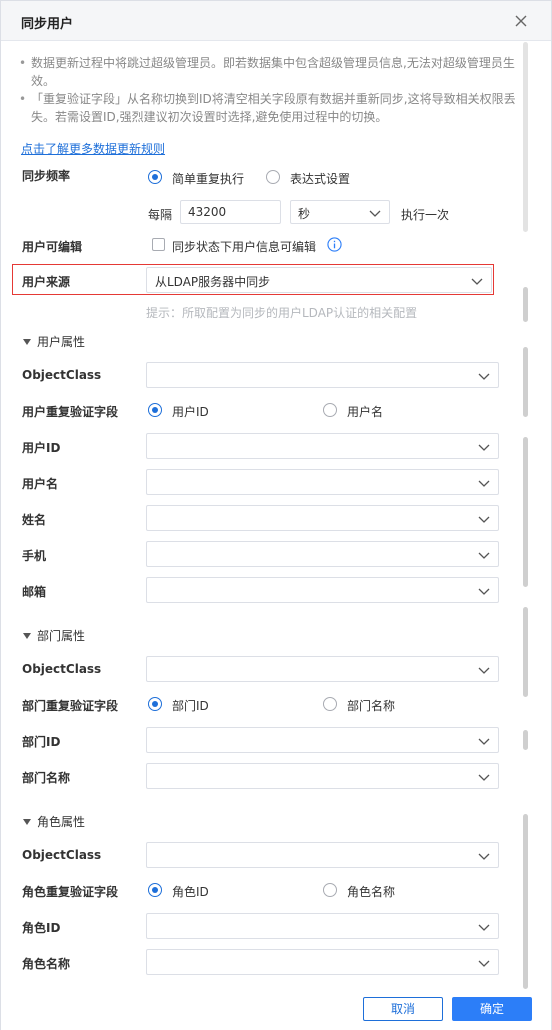 Image resolution: width=552 pixels, height=1030 pixels. Describe the element at coordinates (330, 704) in the screenshot. I see `radio-dept-name` at that location.